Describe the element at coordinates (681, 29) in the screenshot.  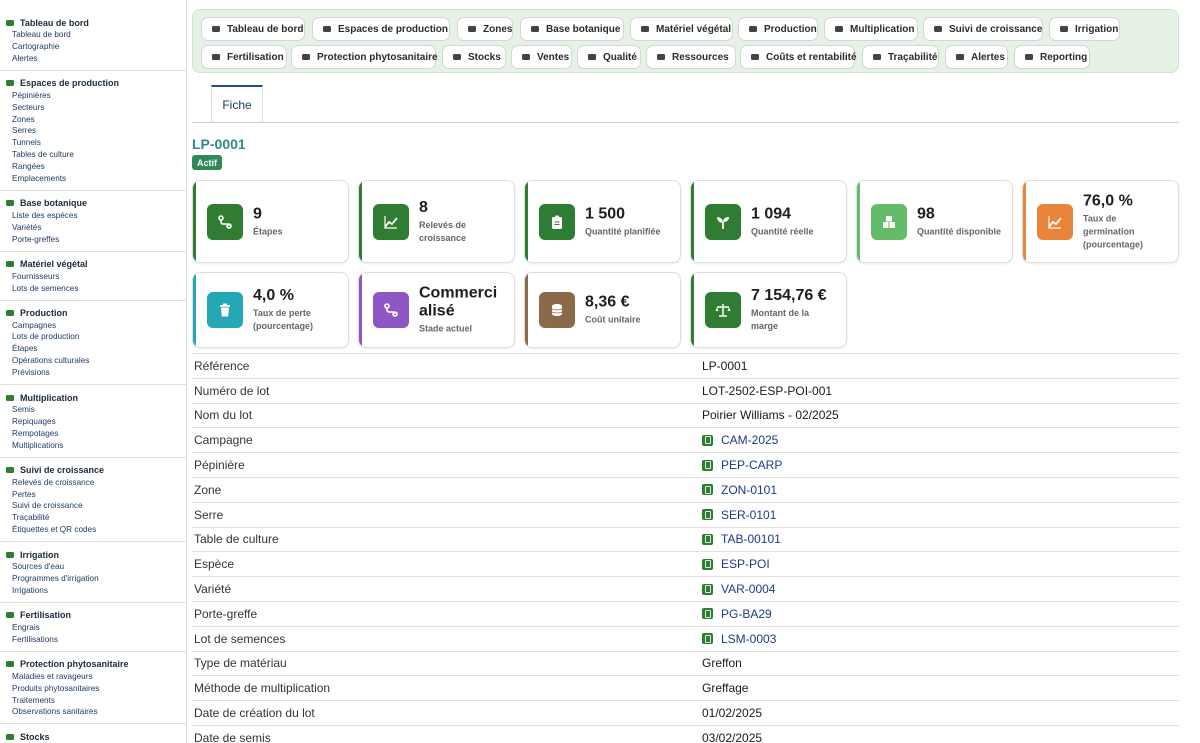
I see `nav-button-materiel-vegetal: Matériel végétal` at that location.